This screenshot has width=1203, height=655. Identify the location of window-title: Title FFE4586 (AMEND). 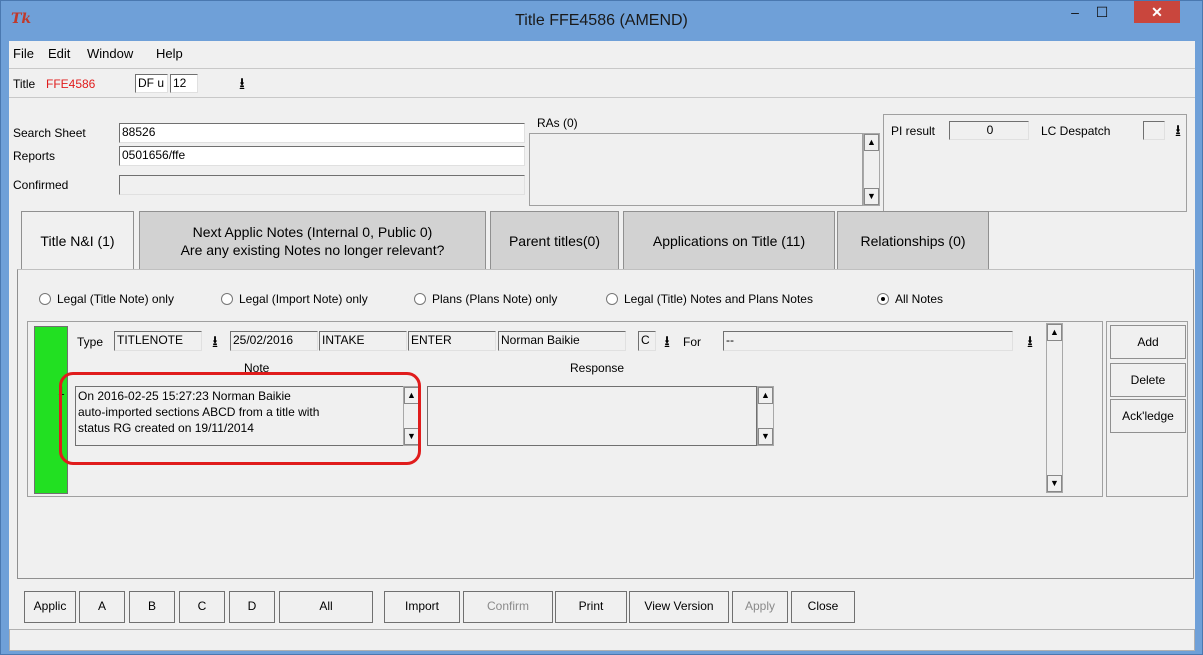
(601, 20).